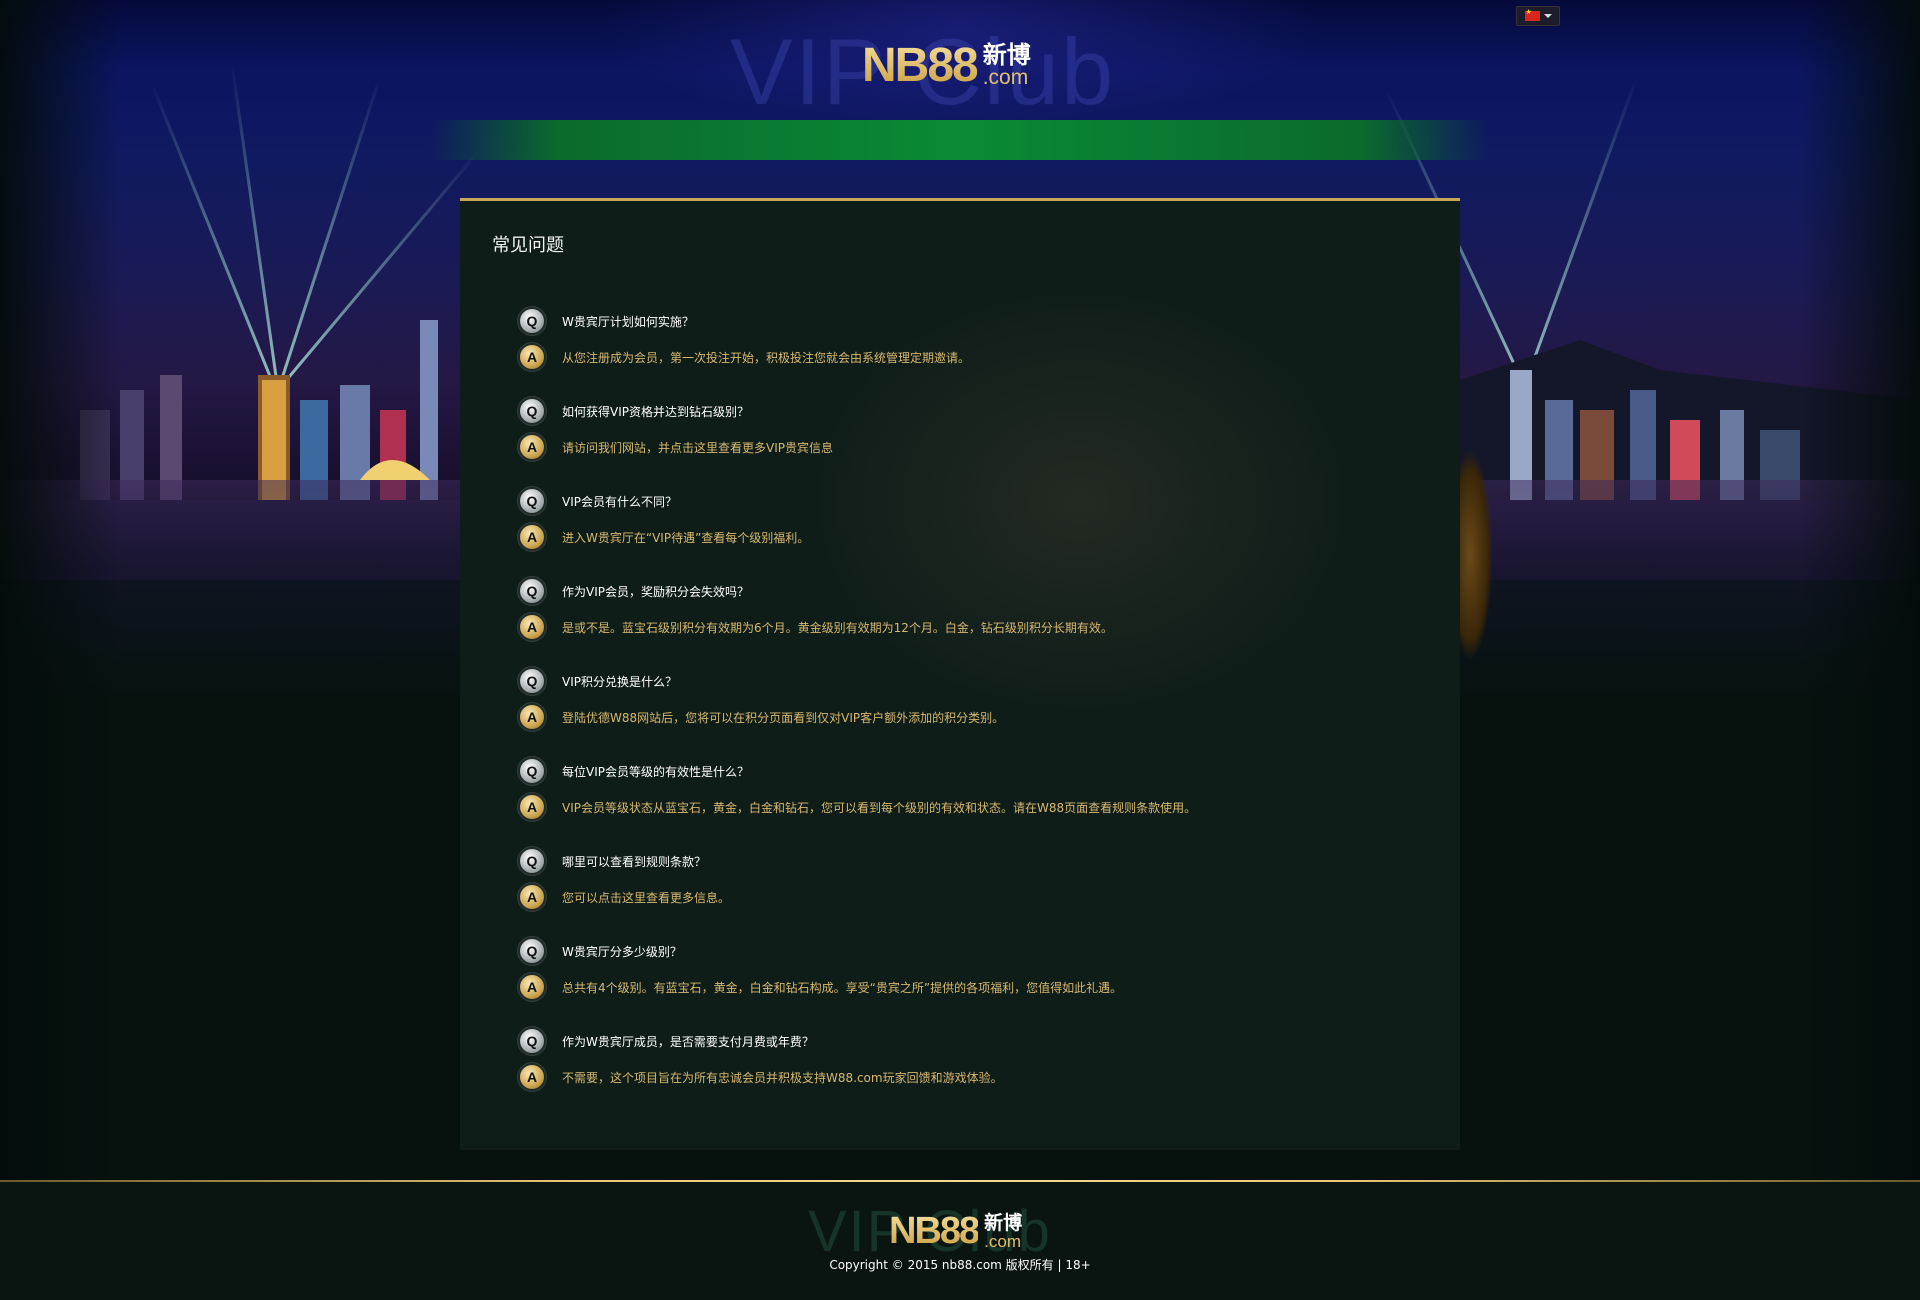  I want to click on china-flag-icon, so click(1532, 14).